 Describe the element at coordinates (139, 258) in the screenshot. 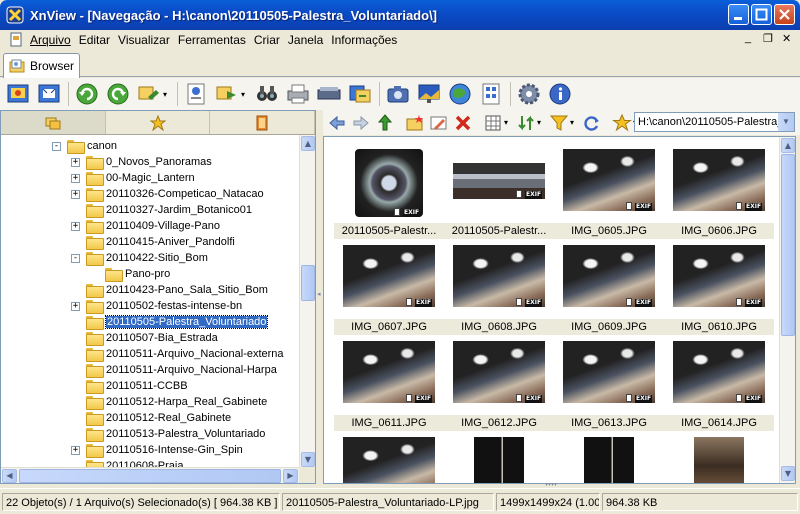

I see `tree-folder-item: - 20110422-Sitio_Bom` at that location.